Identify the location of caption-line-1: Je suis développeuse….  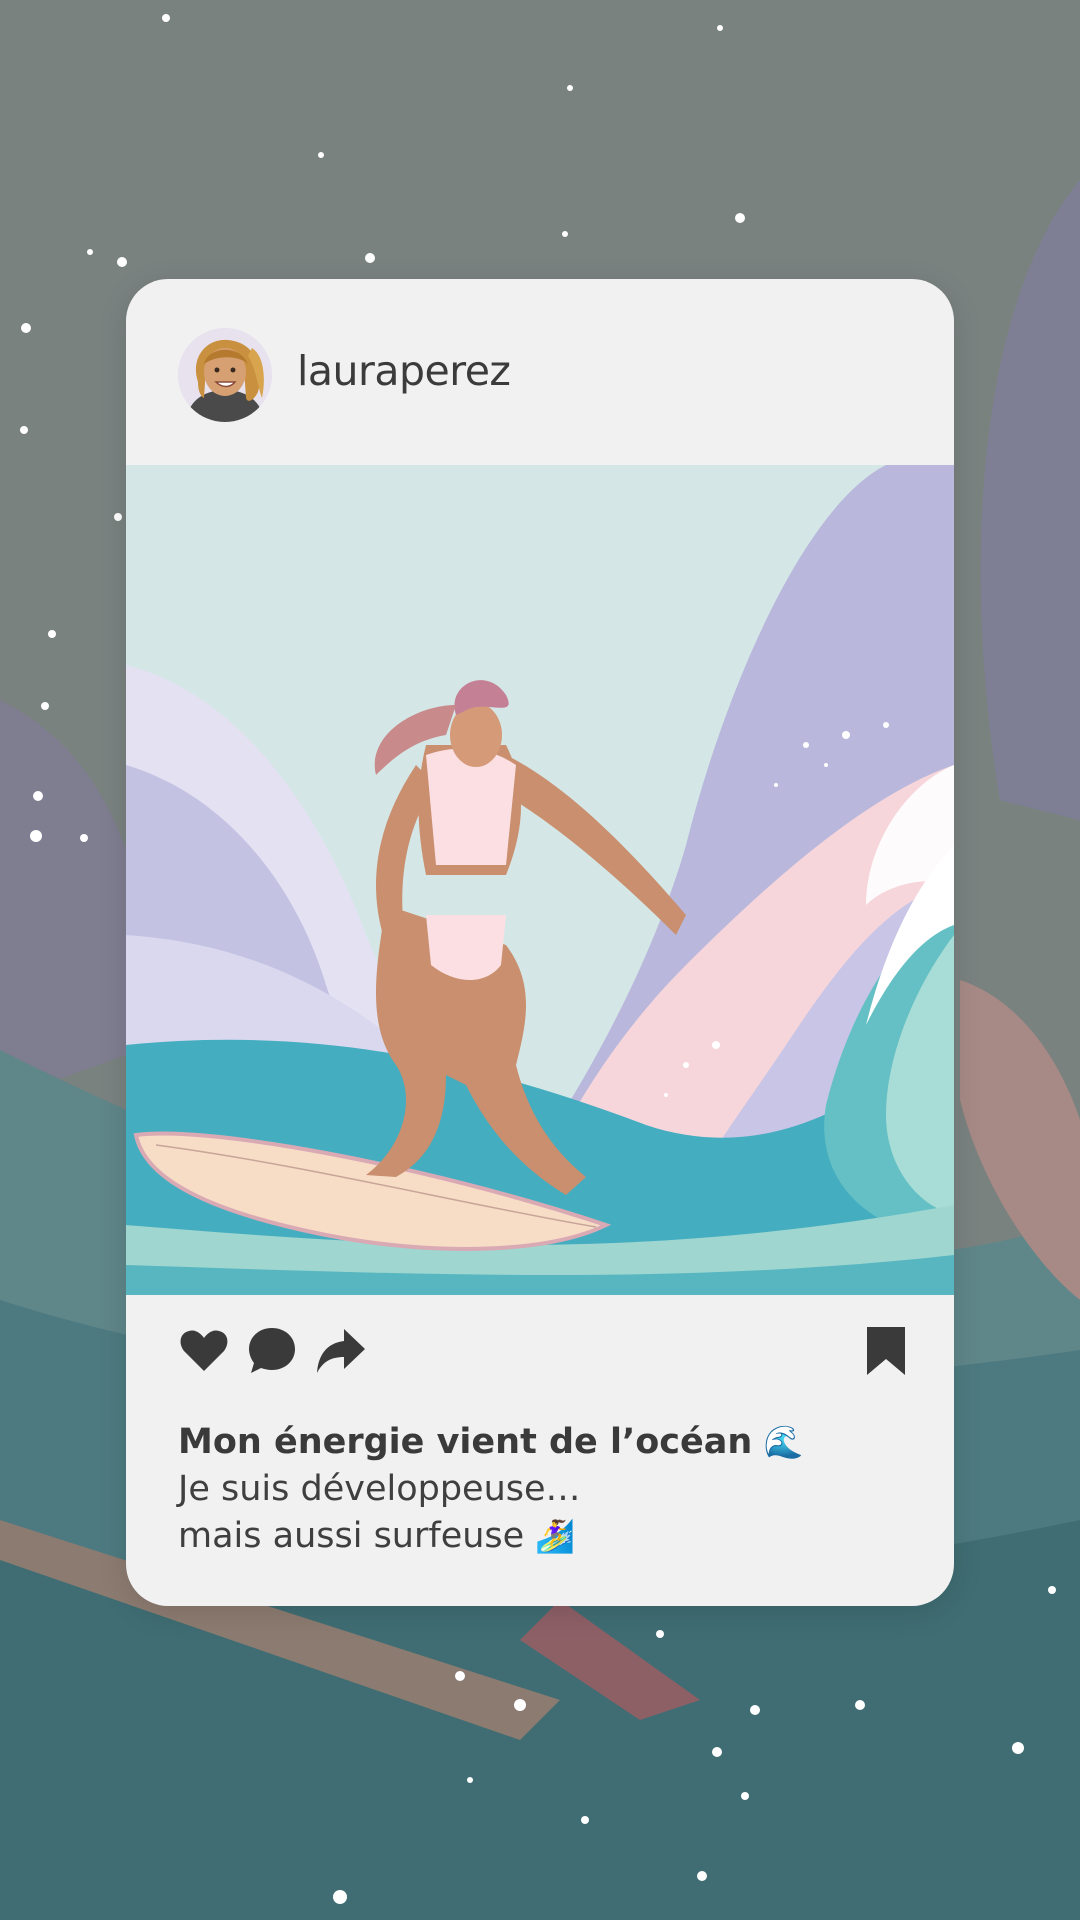
(379, 1489).